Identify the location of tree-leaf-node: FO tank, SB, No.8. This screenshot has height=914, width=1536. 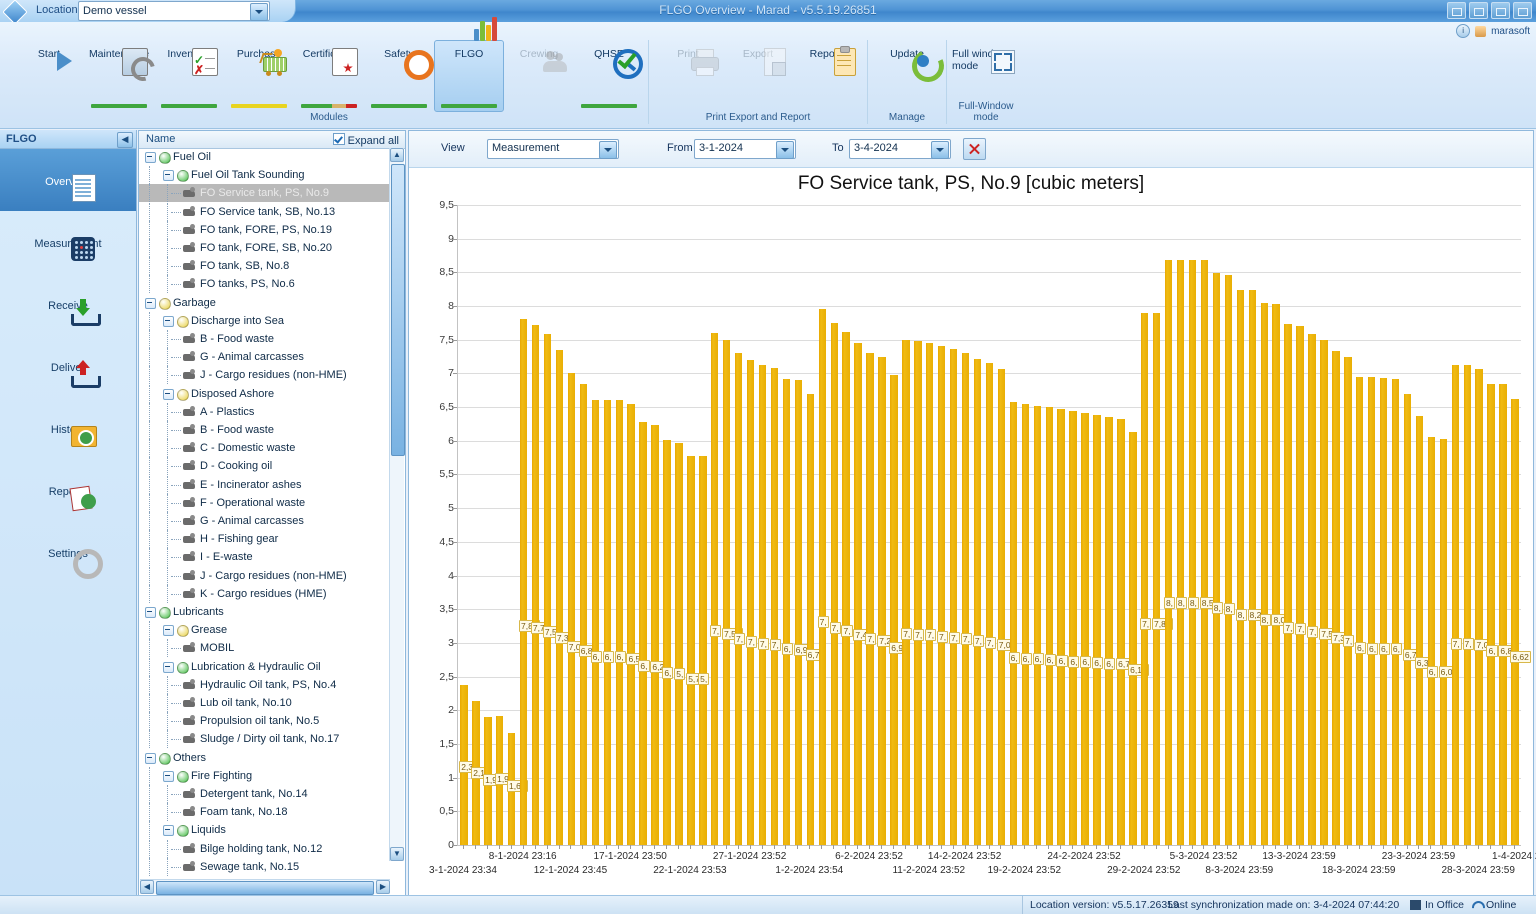
(265, 266).